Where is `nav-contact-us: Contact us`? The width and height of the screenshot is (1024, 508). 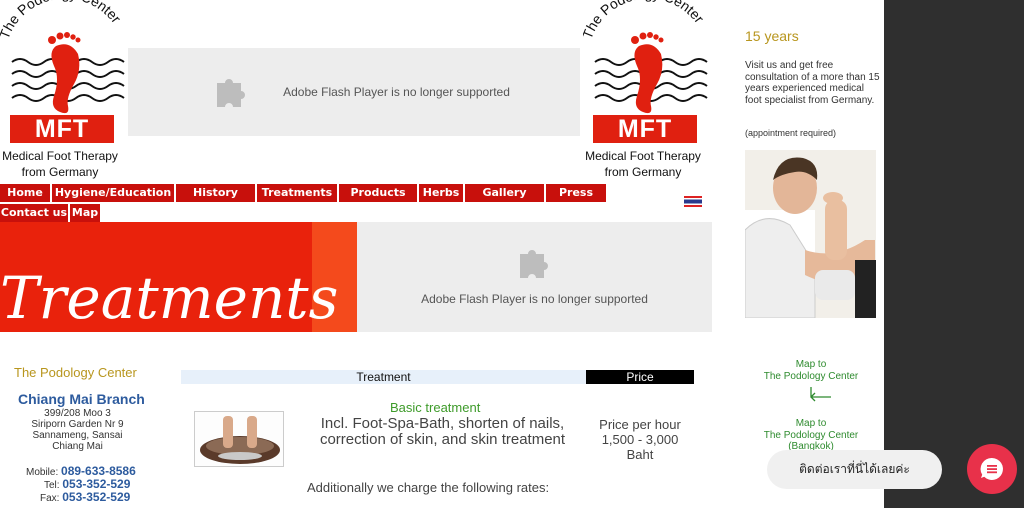 nav-contact-us: Contact us is located at coordinates (35, 213).